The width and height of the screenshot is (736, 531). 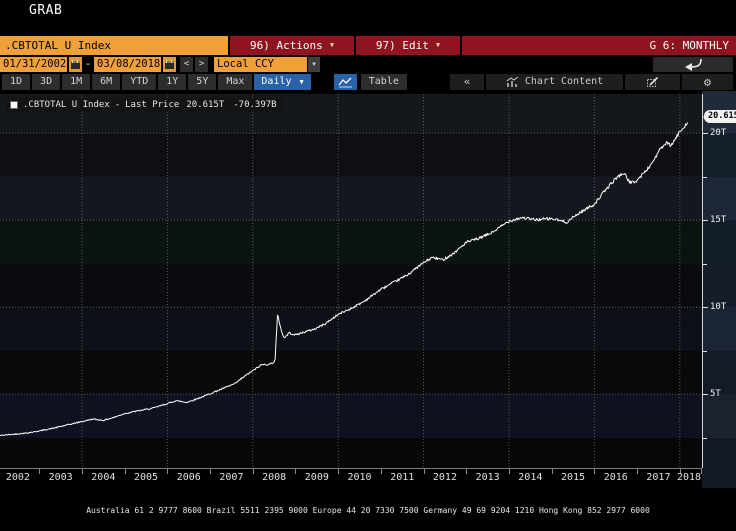 What do you see at coordinates (46, 10) in the screenshot?
I see `grab-title: GRAB` at bounding box center [46, 10].